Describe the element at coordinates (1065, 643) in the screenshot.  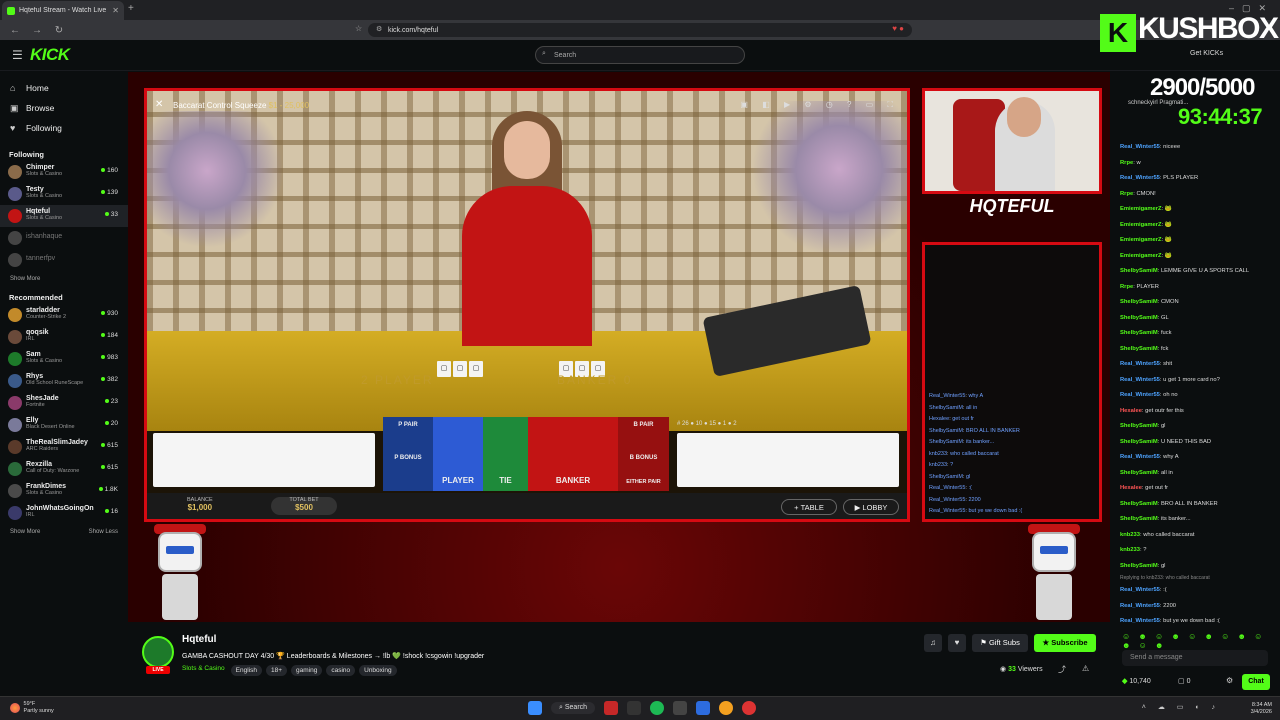
I see `subscribe-button: ★ Subscribe` at that location.